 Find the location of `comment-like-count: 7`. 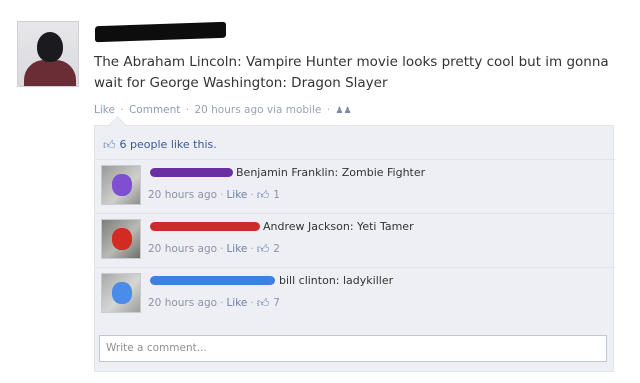

comment-like-count: 7 is located at coordinates (276, 303).